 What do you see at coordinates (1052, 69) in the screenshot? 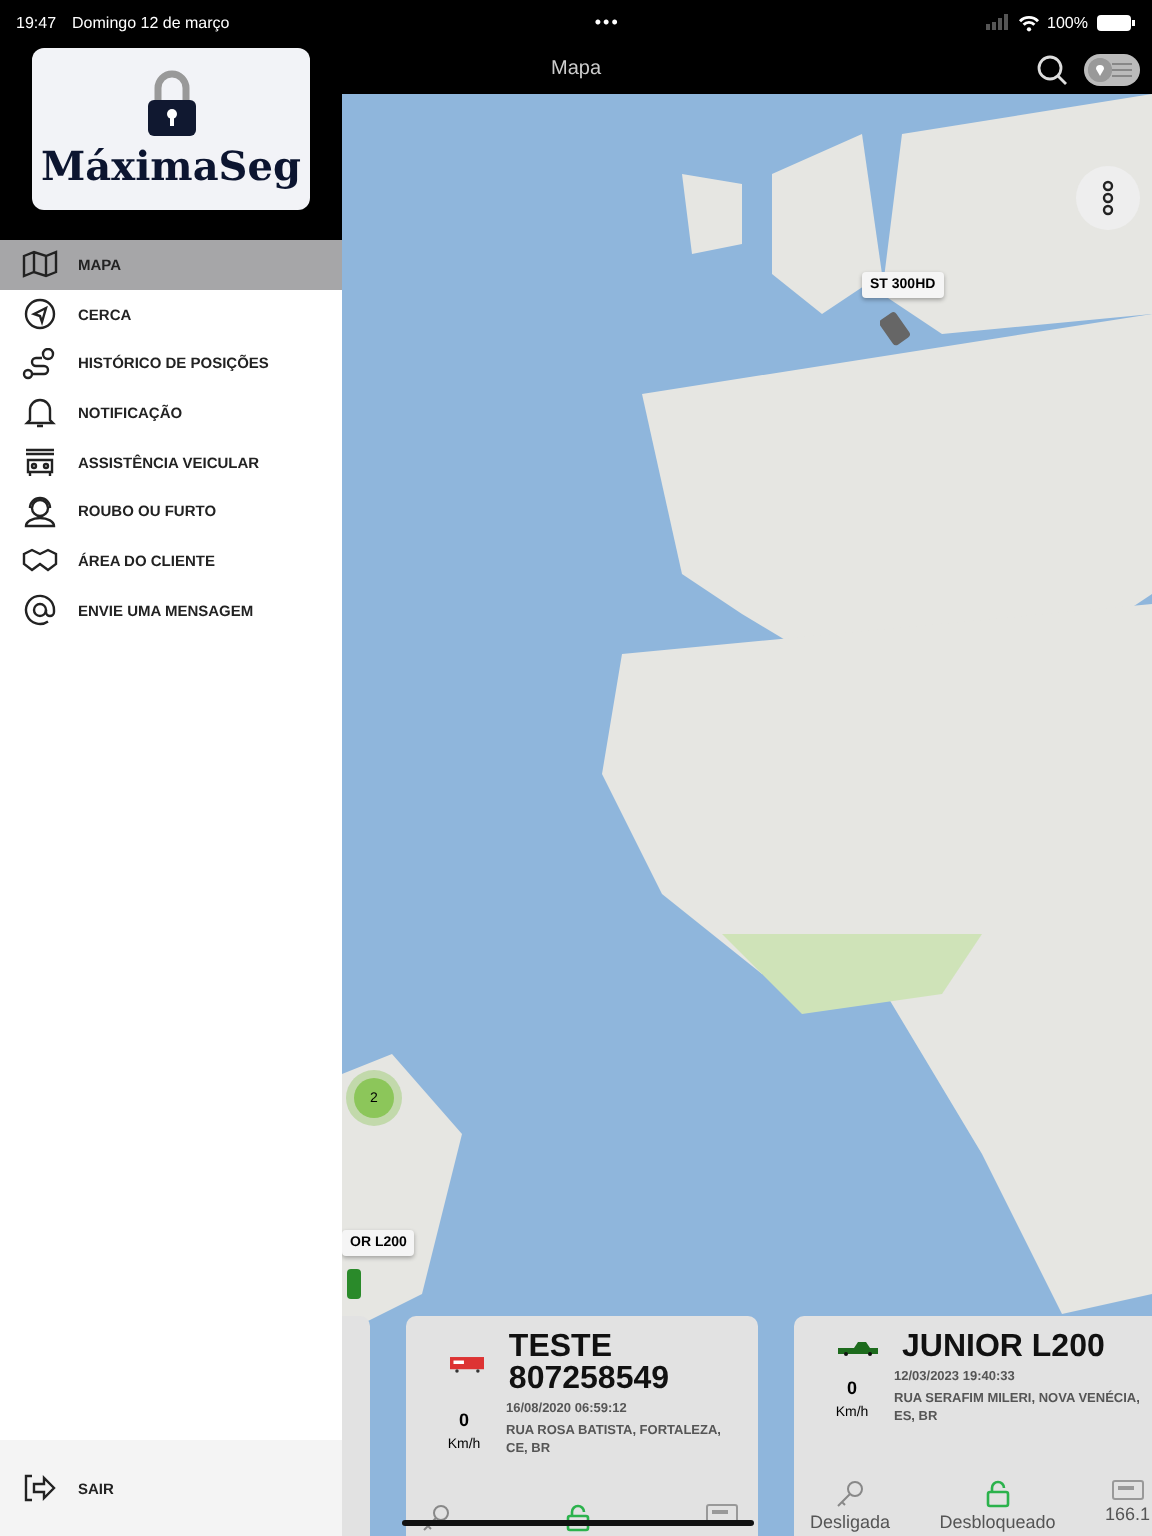
I see `search-icon` at bounding box center [1052, 69].